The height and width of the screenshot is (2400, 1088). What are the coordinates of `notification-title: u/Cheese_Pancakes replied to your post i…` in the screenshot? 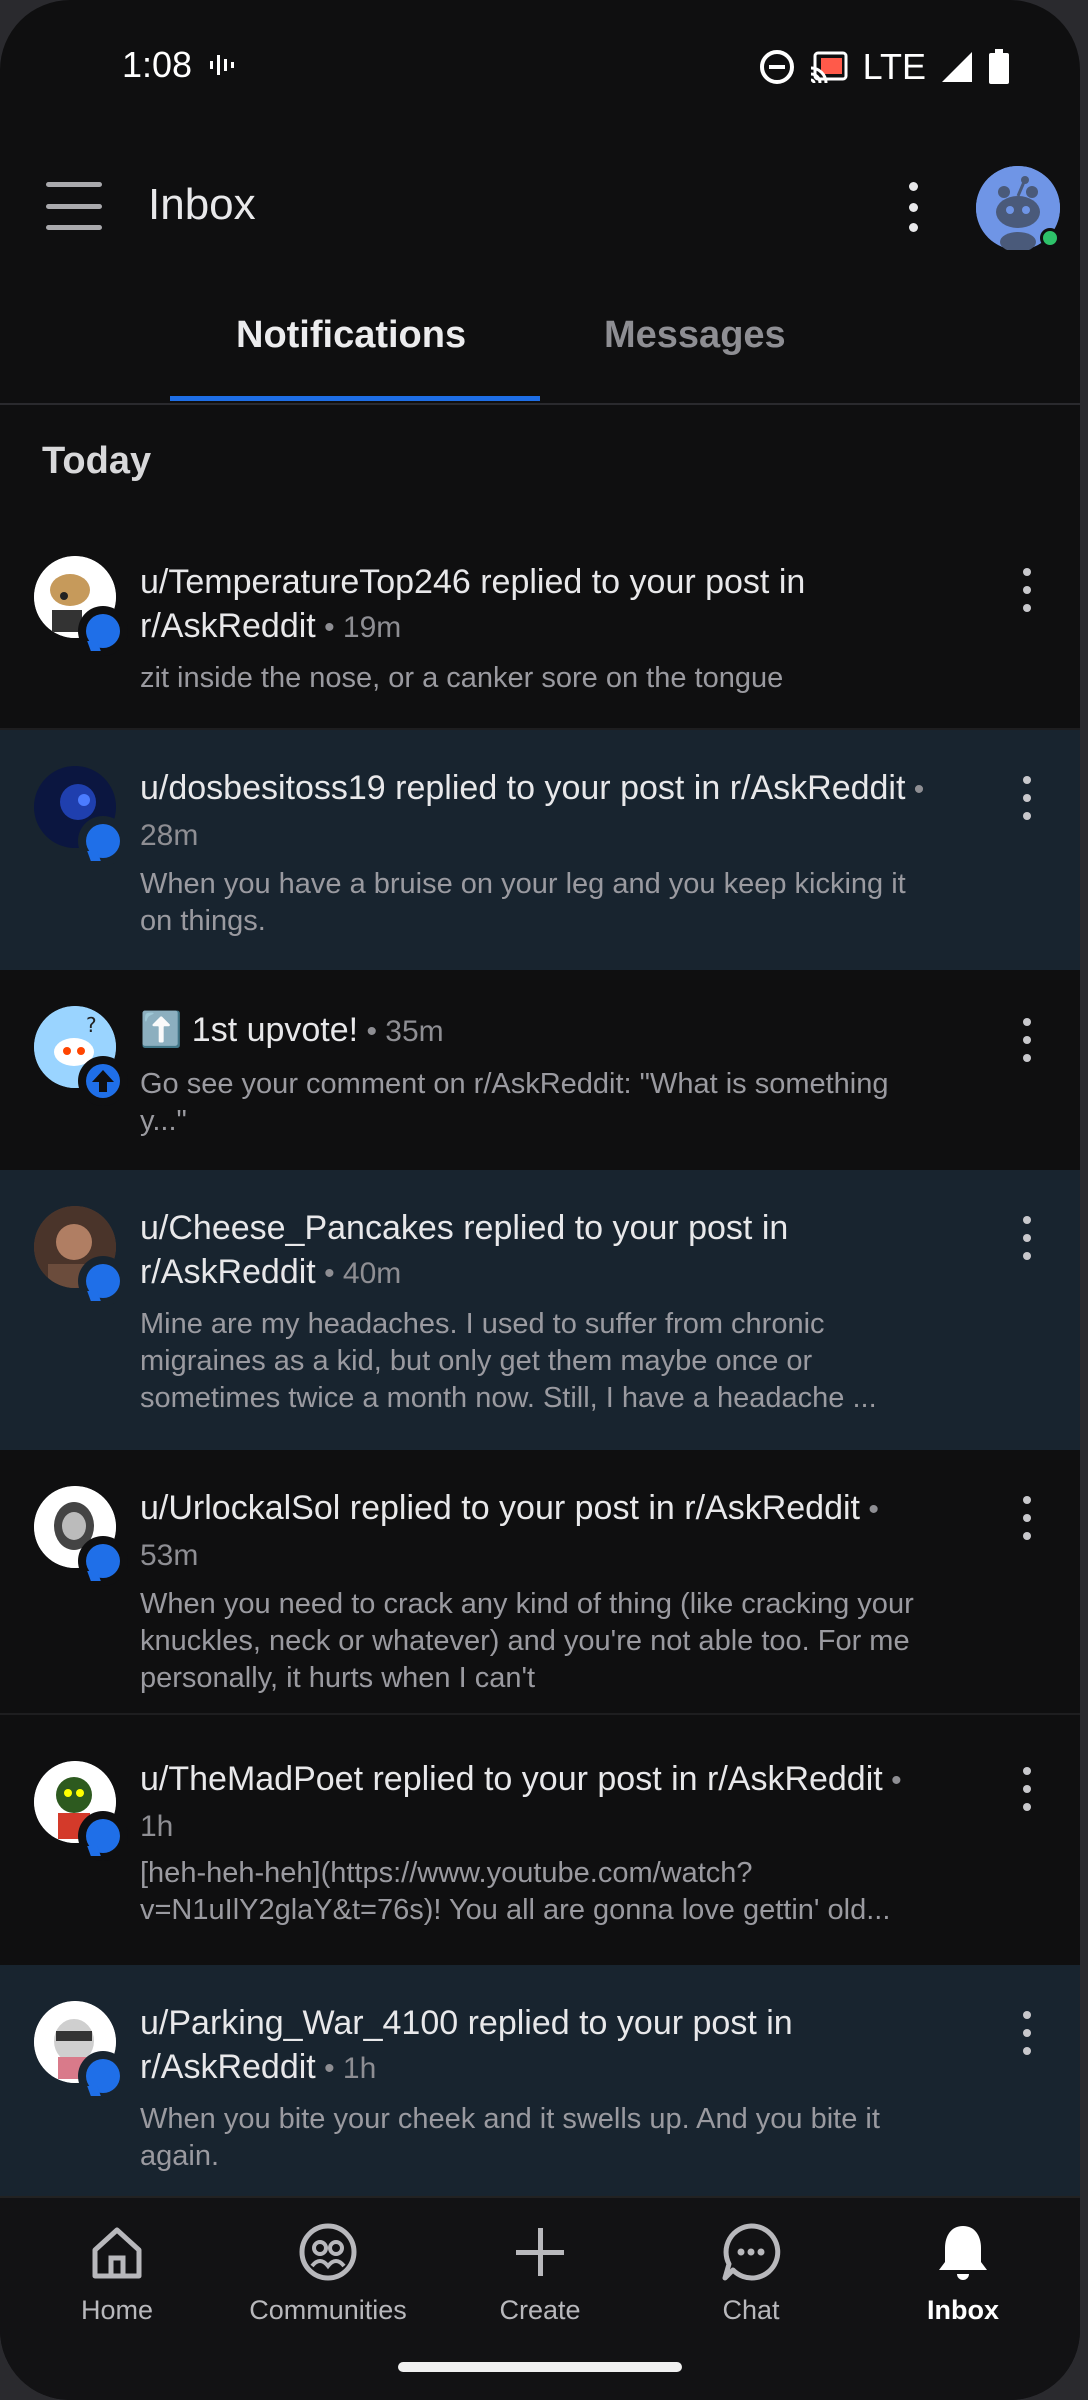 It's located at (464, 1250).